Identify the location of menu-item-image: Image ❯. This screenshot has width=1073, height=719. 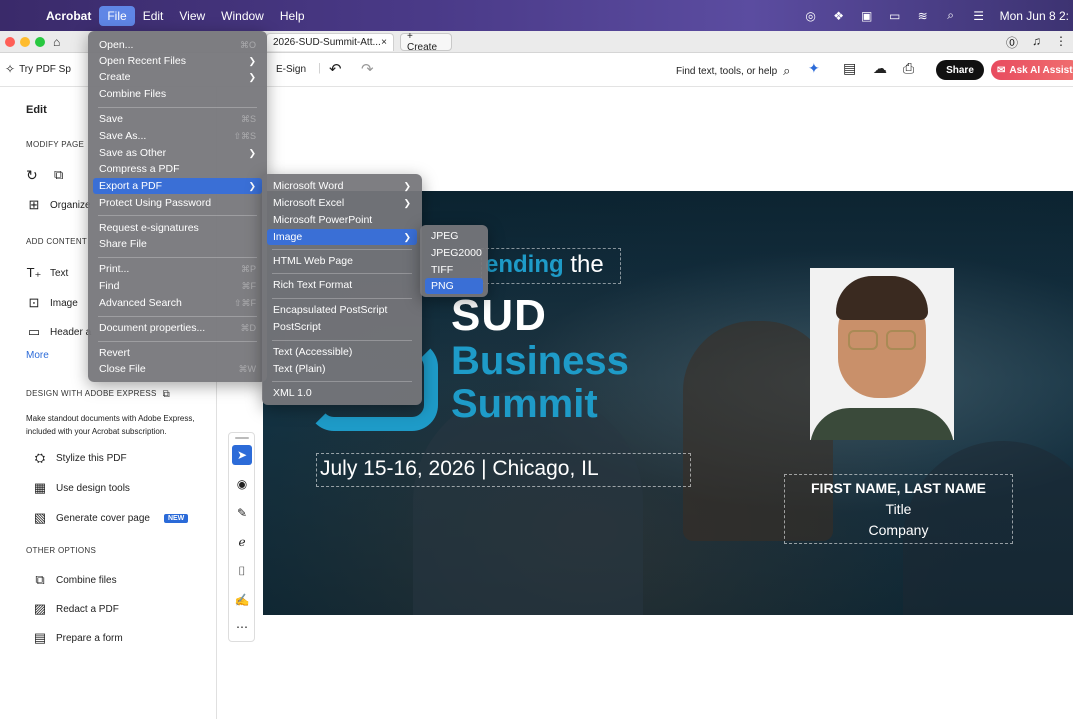
(342, 237).